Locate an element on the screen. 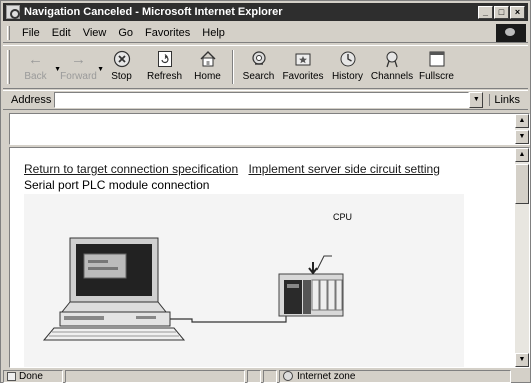  scroll-up-arrow-icon: ▲ is located at coordinates (522, 121).